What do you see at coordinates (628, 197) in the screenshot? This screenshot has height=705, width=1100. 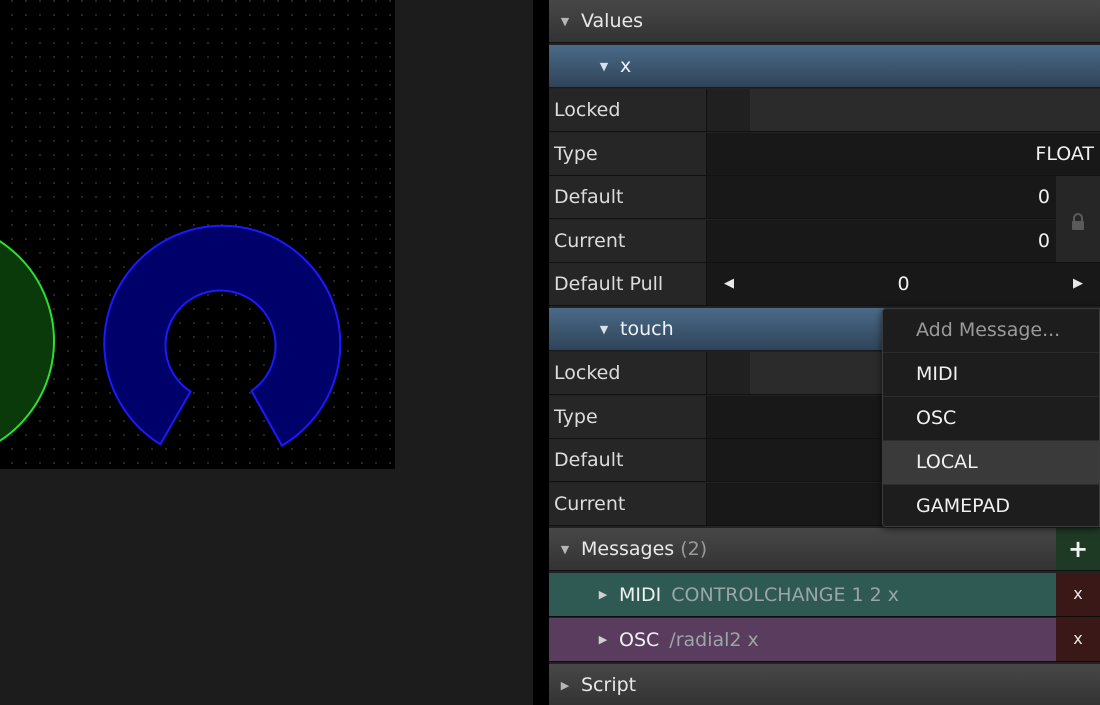 I see `x-default-label: Default` at bounding box center [628, 197].